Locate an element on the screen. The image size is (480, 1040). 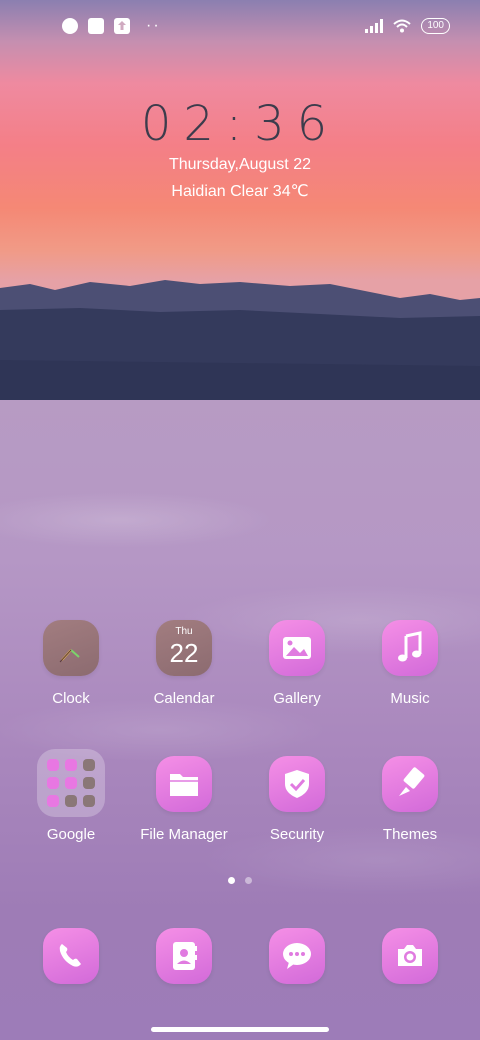
app-label: Clock is located at coordinates (71, 698).